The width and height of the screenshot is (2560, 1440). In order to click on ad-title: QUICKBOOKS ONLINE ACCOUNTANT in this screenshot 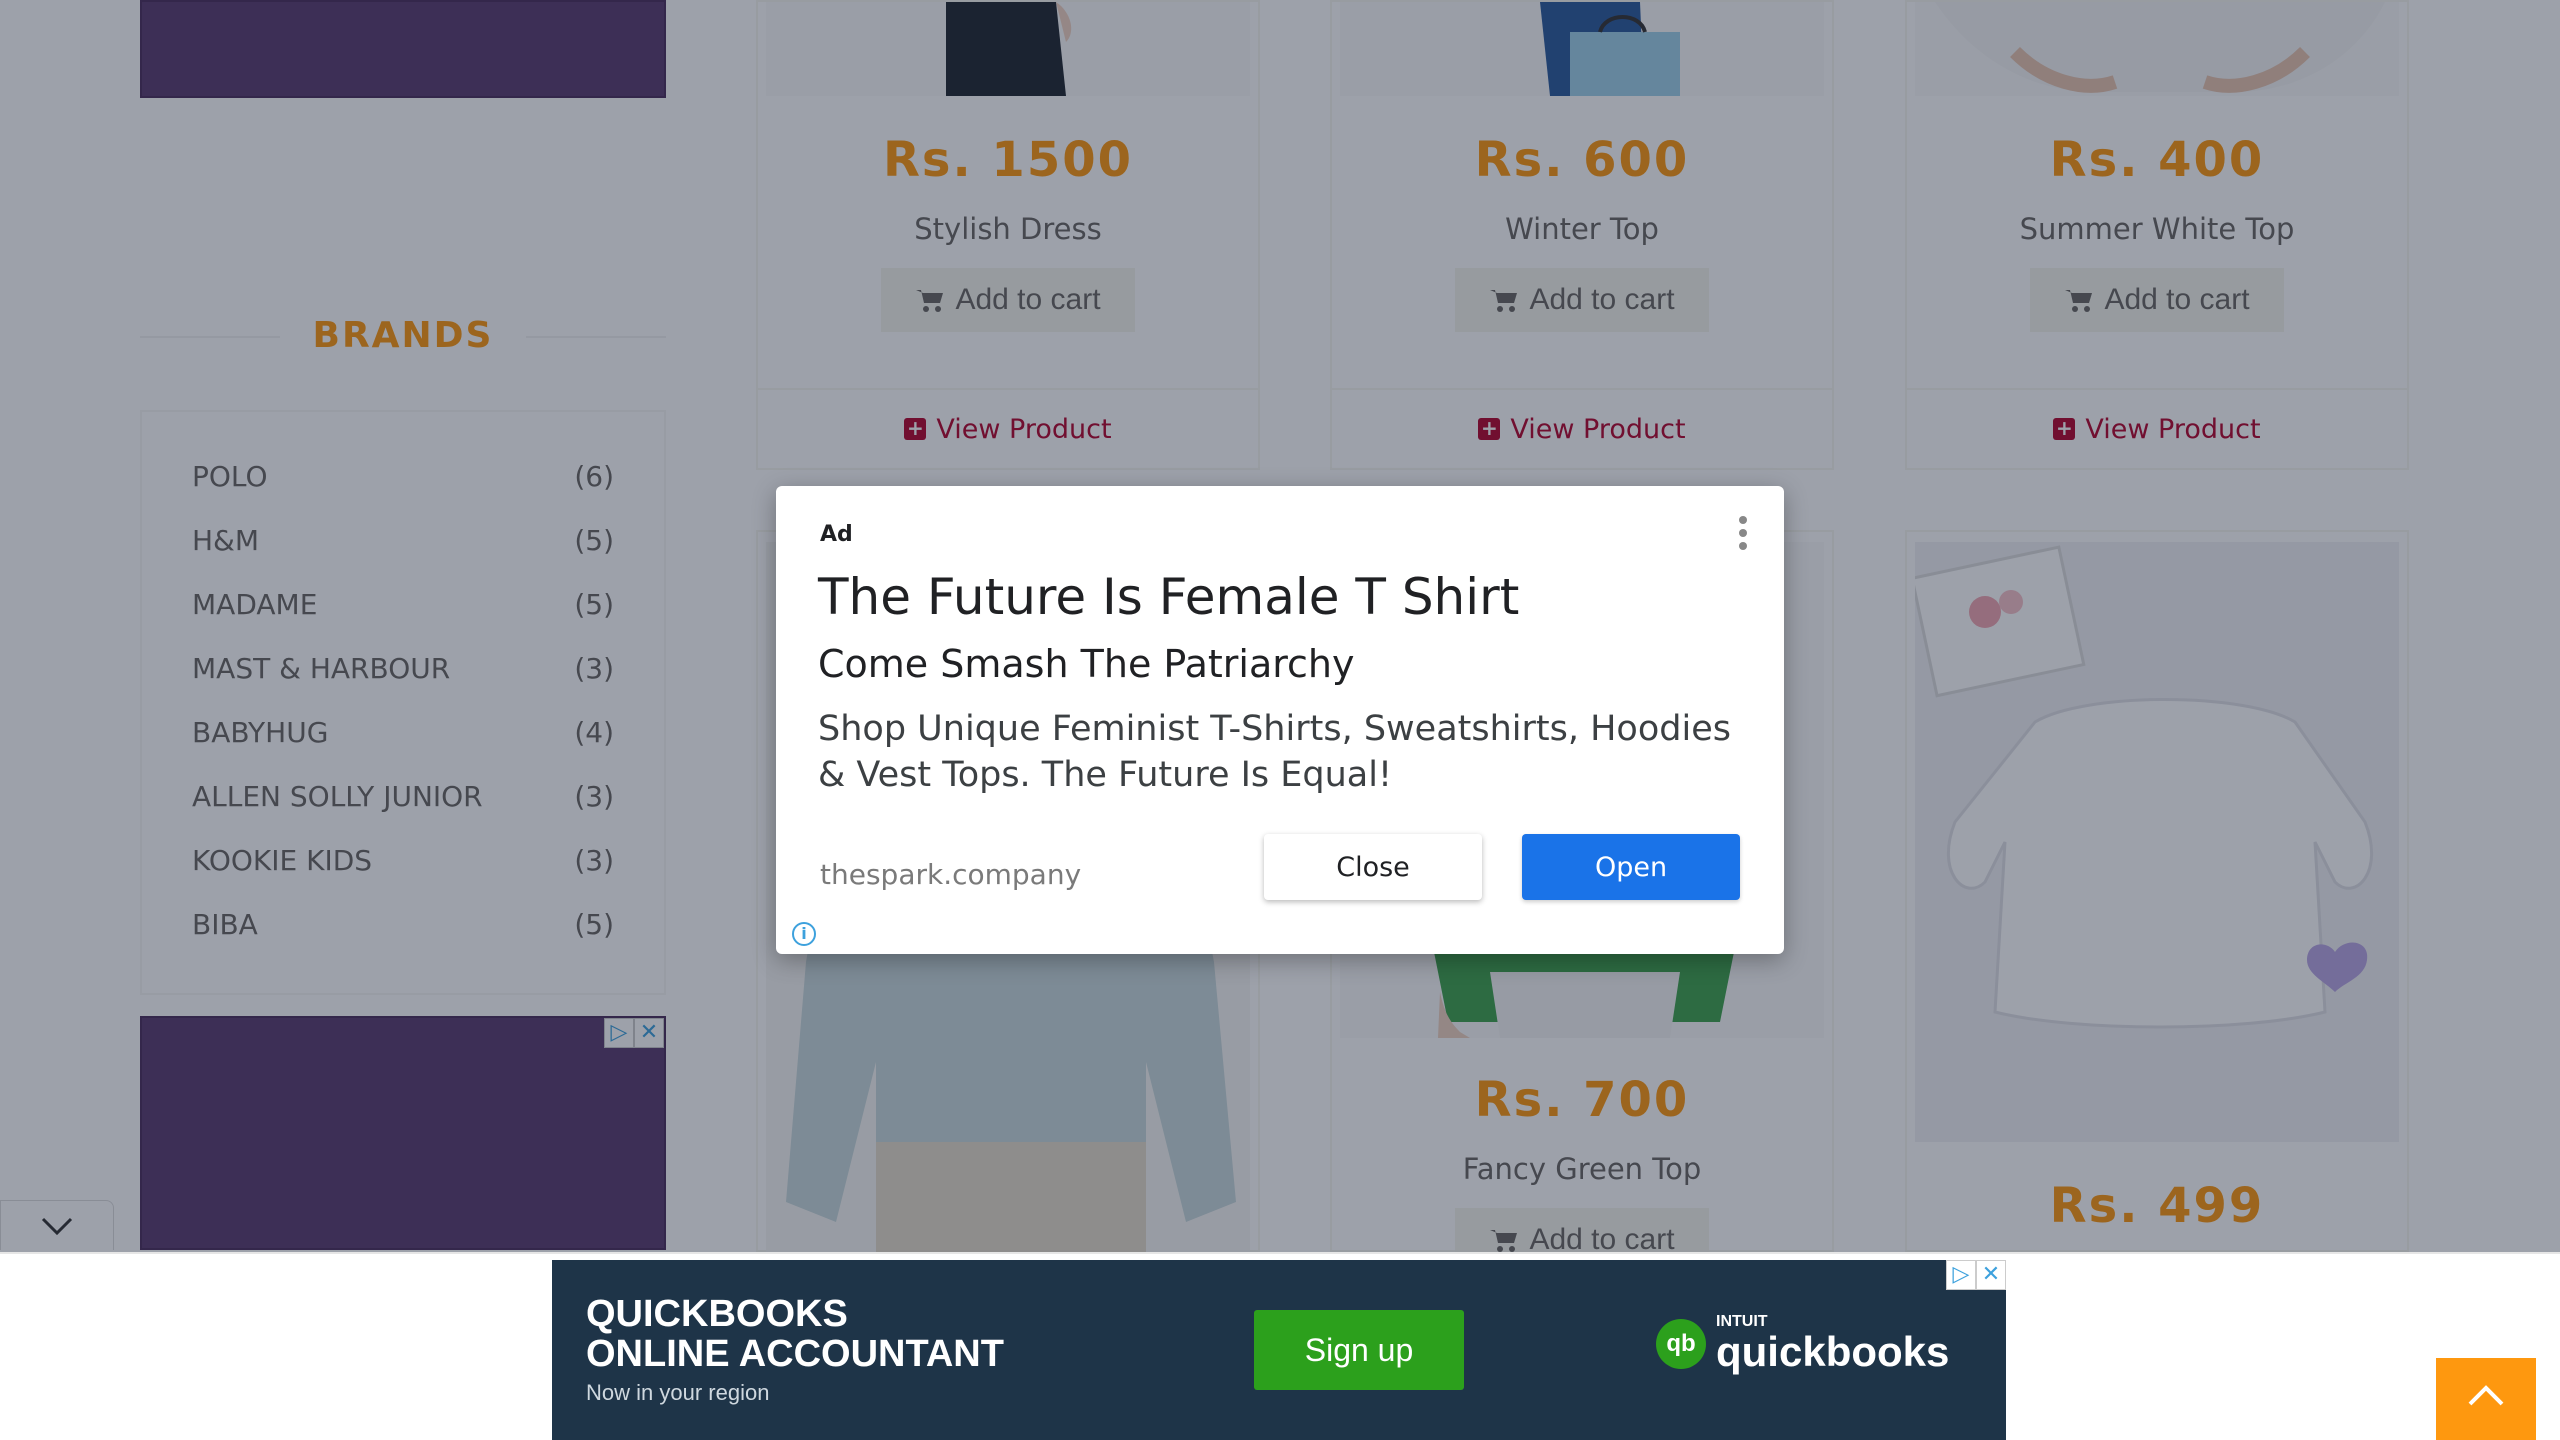, I will do `click(795, 1334)`.